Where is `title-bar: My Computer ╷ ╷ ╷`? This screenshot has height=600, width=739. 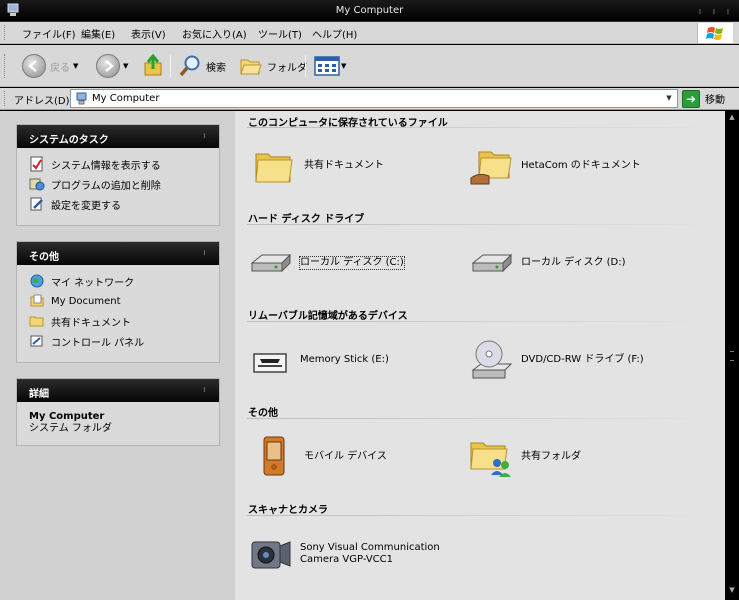 title-bar: My Computer ╷ ╷ ╷ is located at coordinates (369, 11).